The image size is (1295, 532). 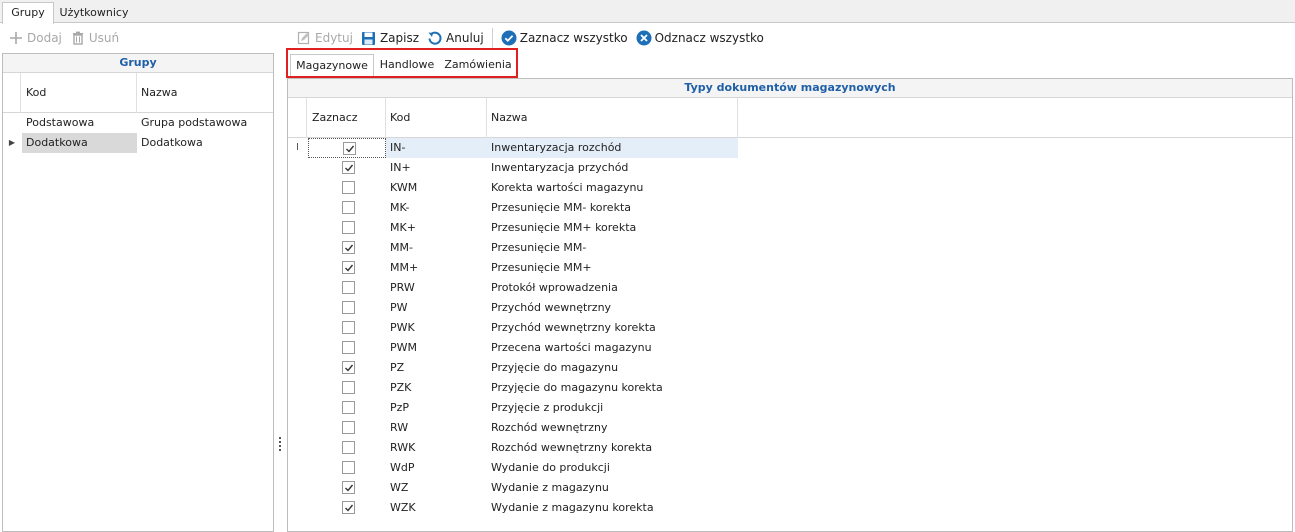 I want to click on cell-nazwa: Inwentaryzacja przychód, so click(x=612, y=168).